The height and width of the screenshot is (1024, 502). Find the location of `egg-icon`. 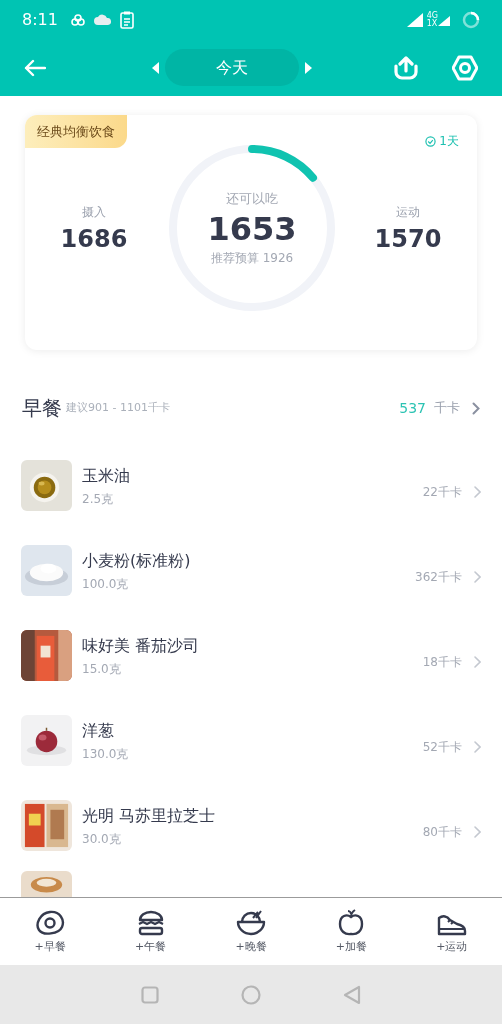

egg-icon is located at coordinates (50, 922).